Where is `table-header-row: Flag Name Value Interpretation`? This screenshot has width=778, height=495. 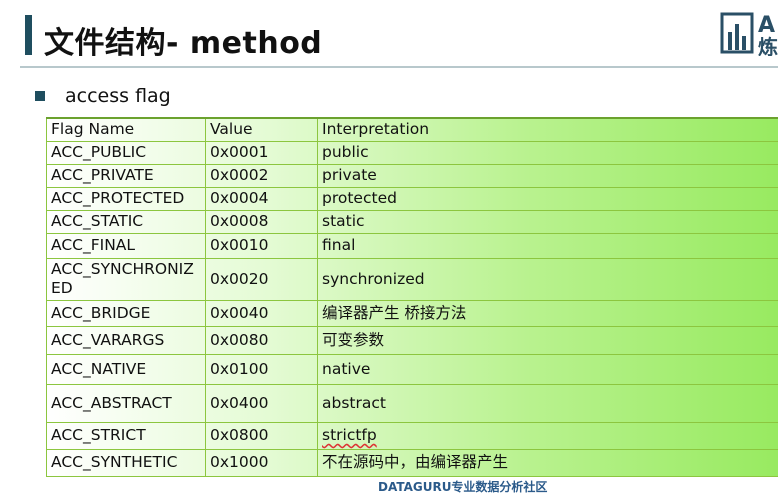
table-header-row: Flag Name Value Interpretation is located at coordinates (412, 129).